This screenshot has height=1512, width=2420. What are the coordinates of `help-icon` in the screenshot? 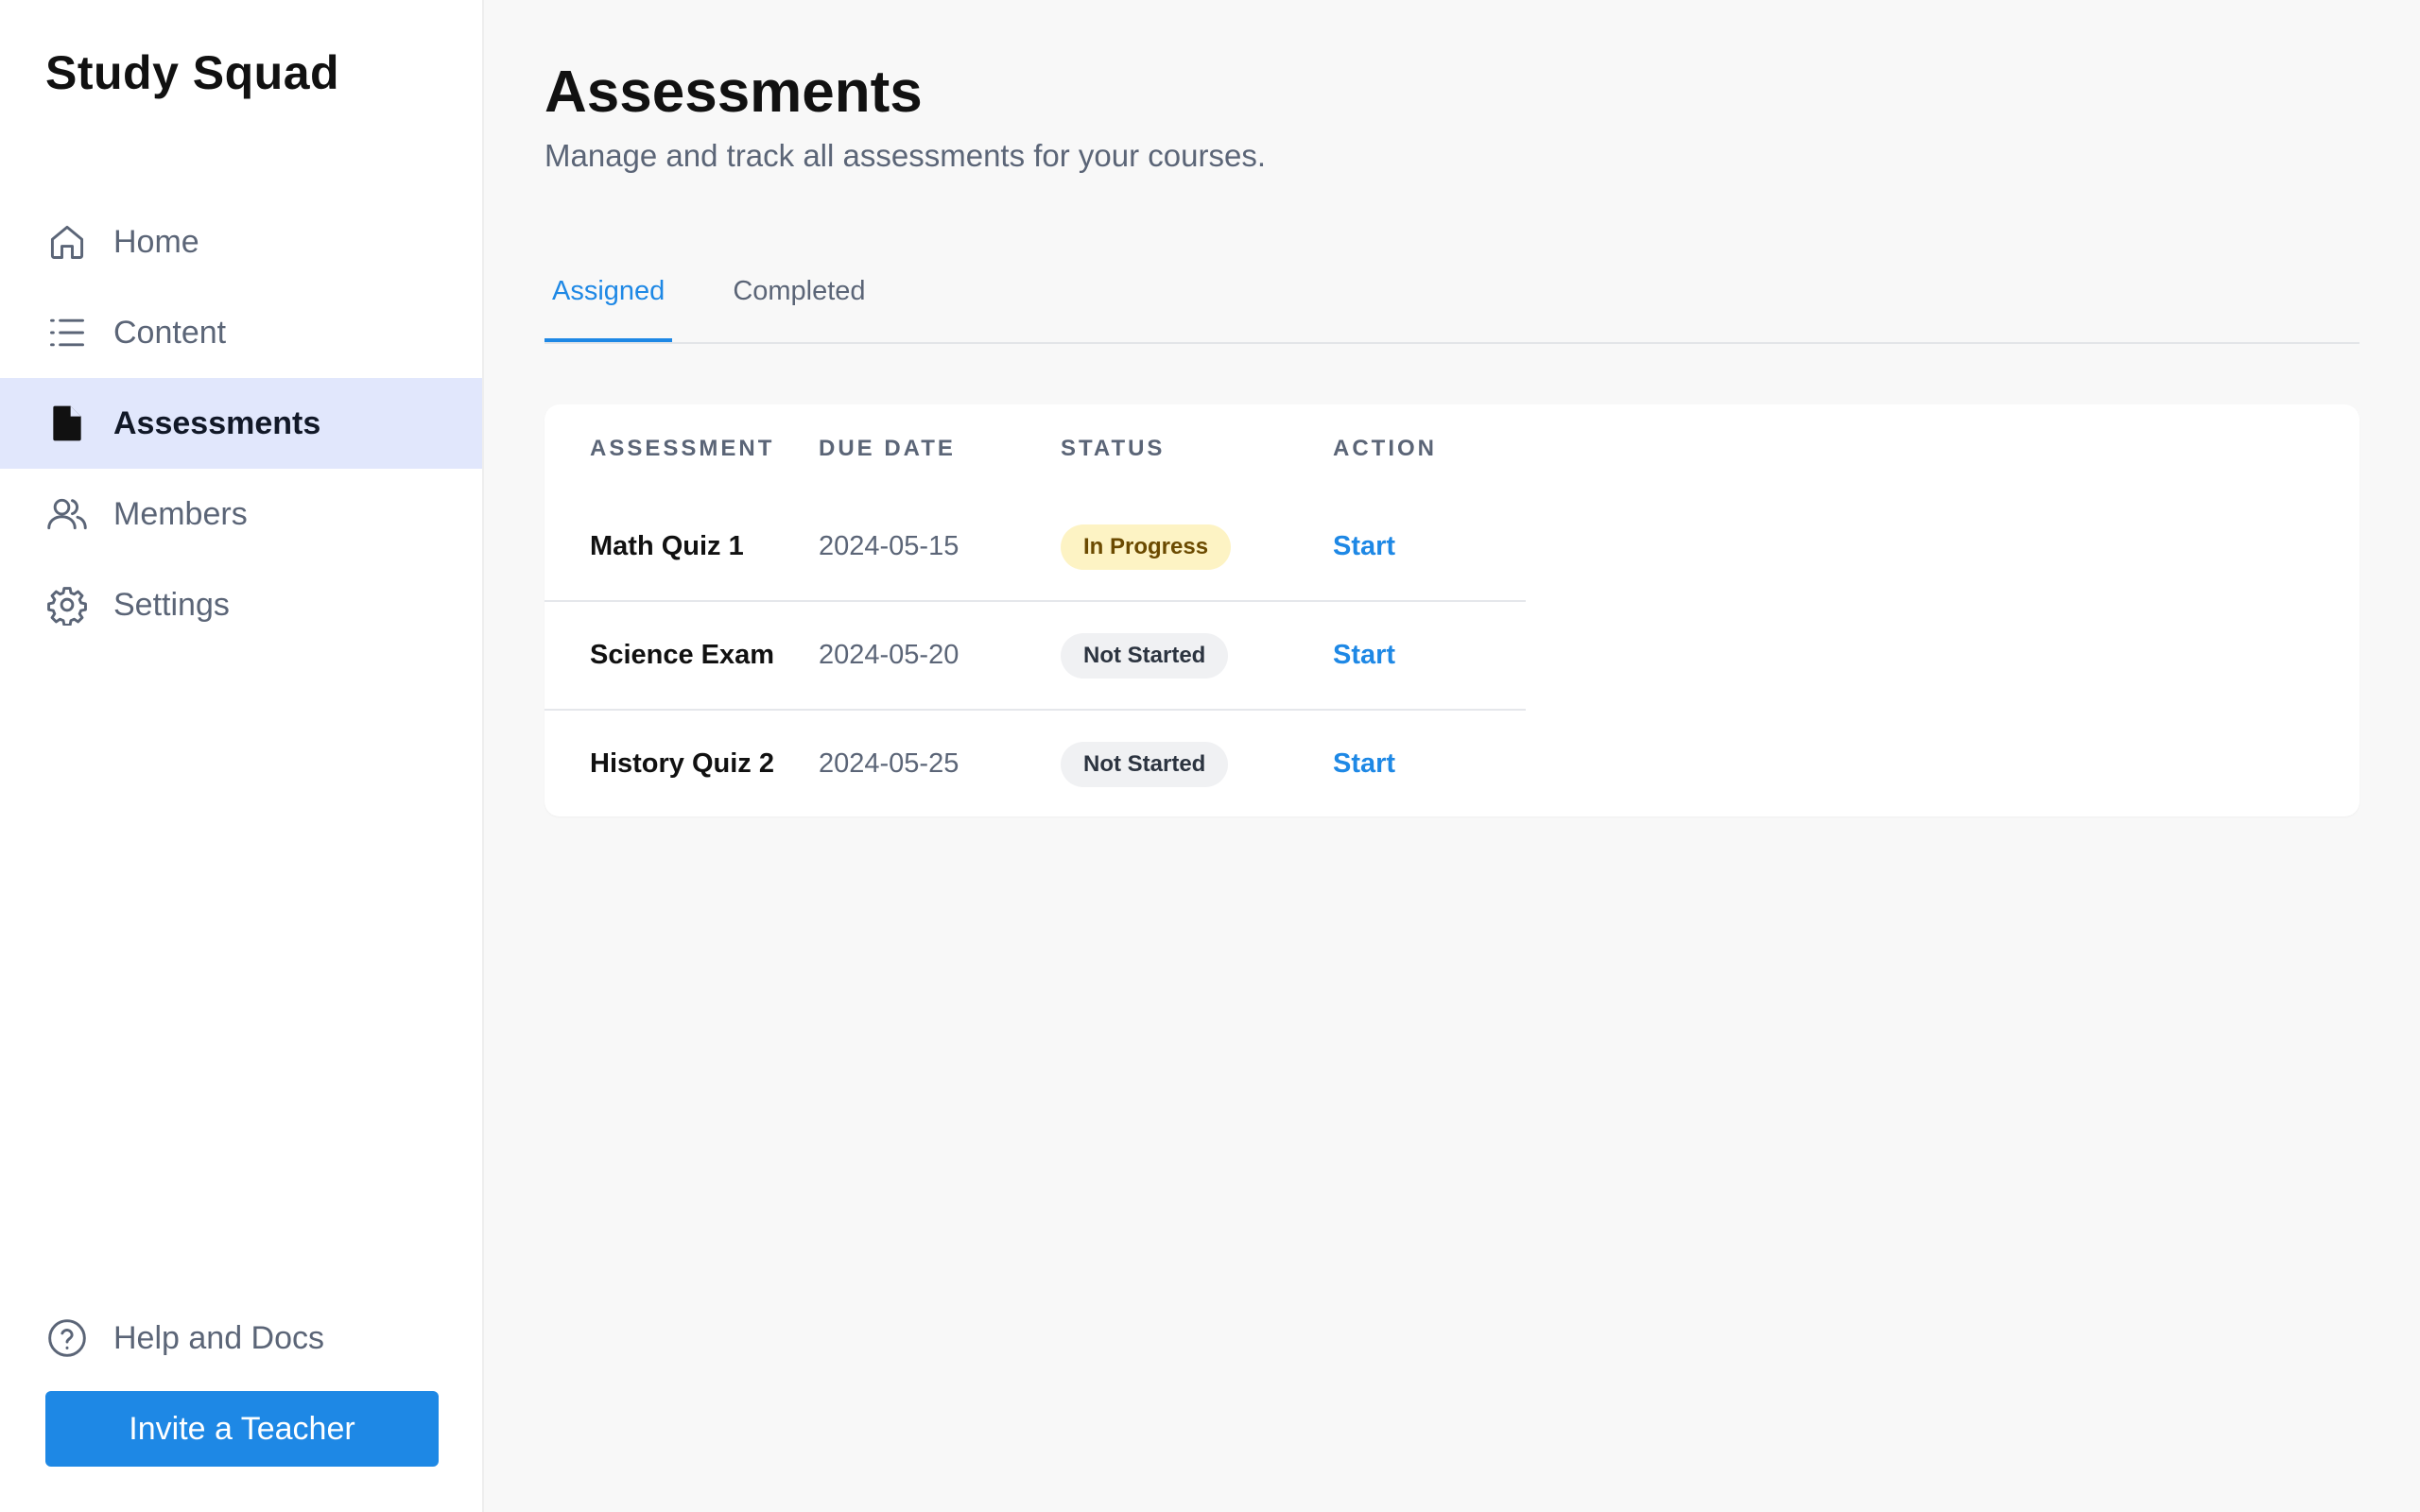 It's located at (67, 1338).